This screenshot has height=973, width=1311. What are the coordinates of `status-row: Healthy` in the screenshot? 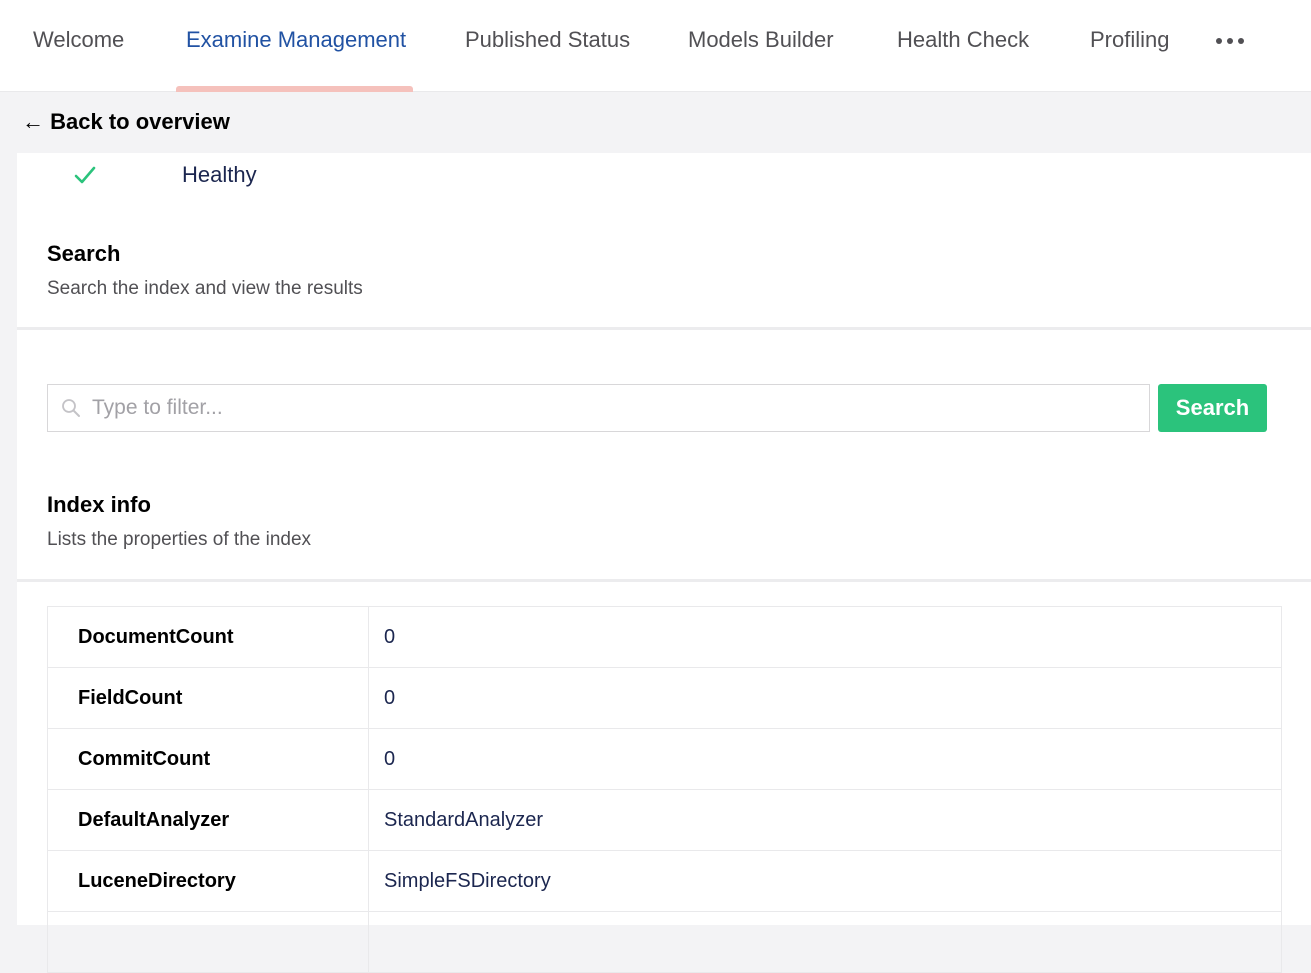 It's located at (664, 178).